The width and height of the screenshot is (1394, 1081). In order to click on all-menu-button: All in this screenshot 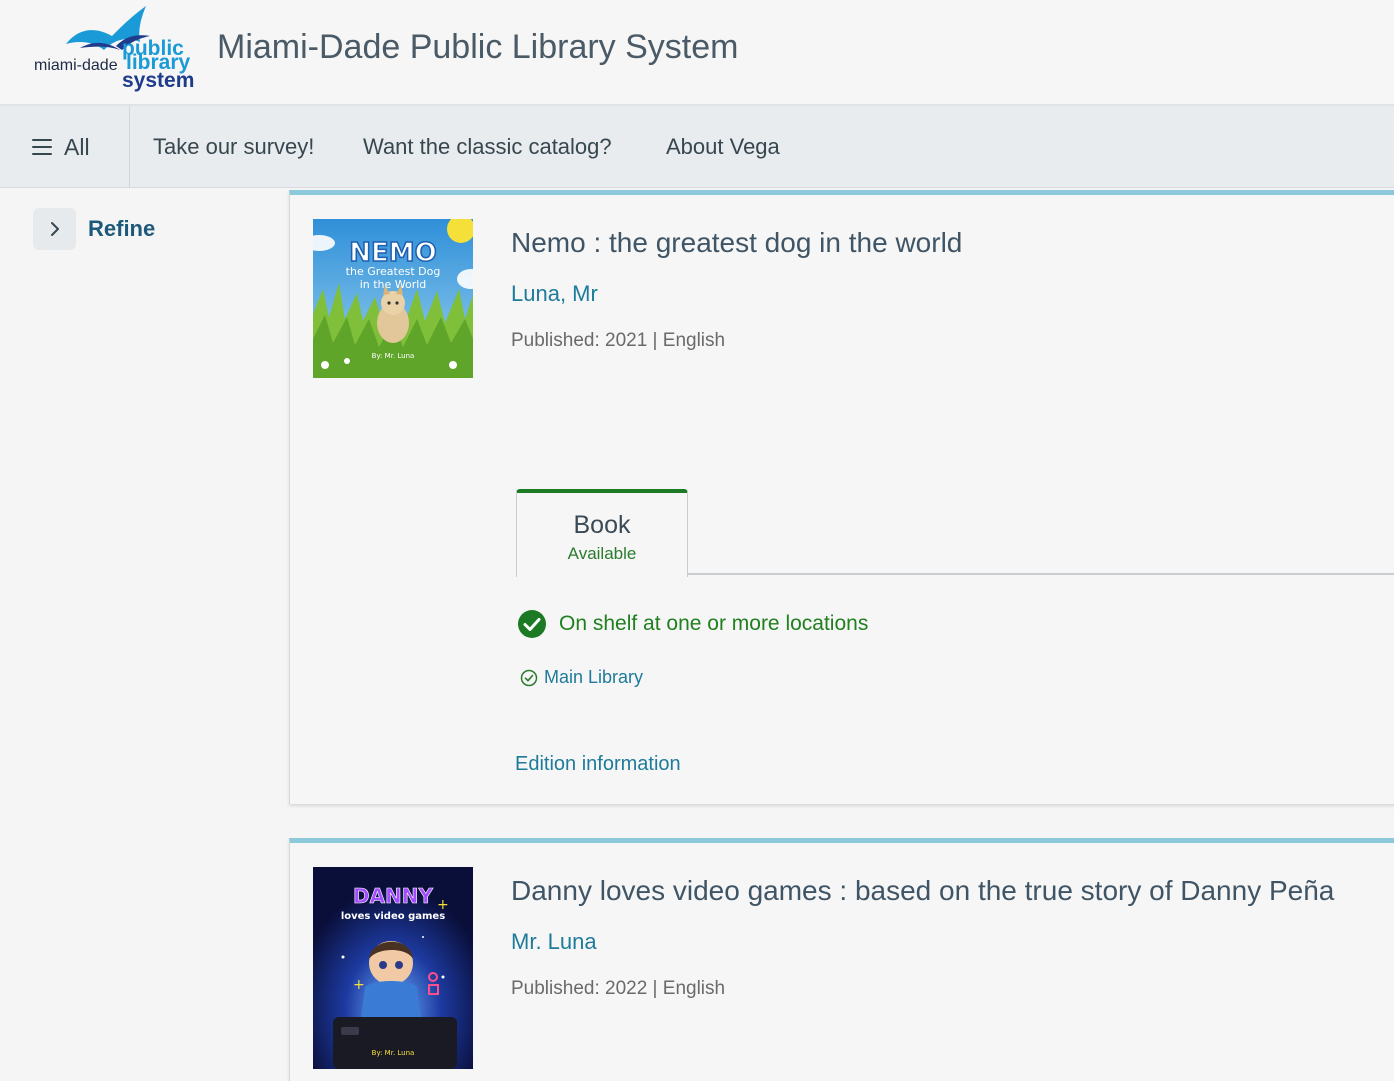, I will do `click(65, 147)`.